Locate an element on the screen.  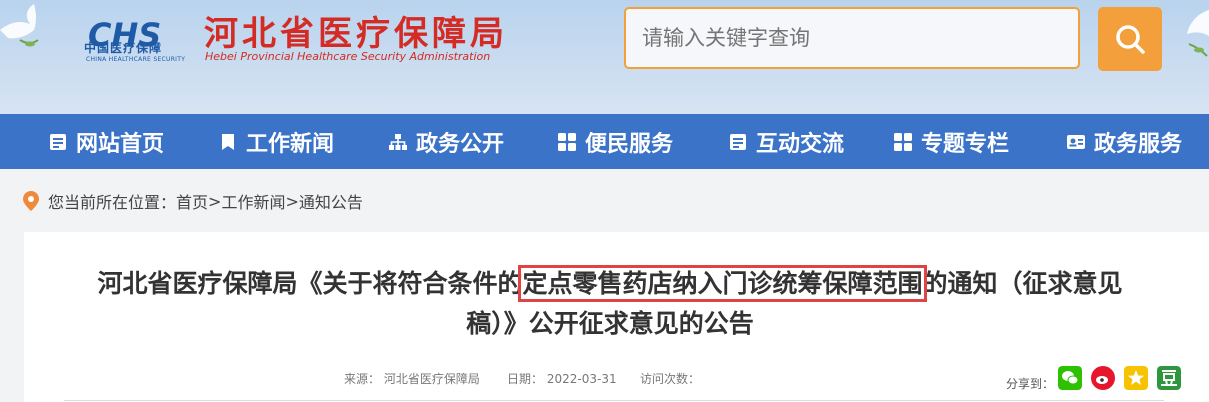
nav-item-label: 网站首页 is located at coordinates (120, 144).